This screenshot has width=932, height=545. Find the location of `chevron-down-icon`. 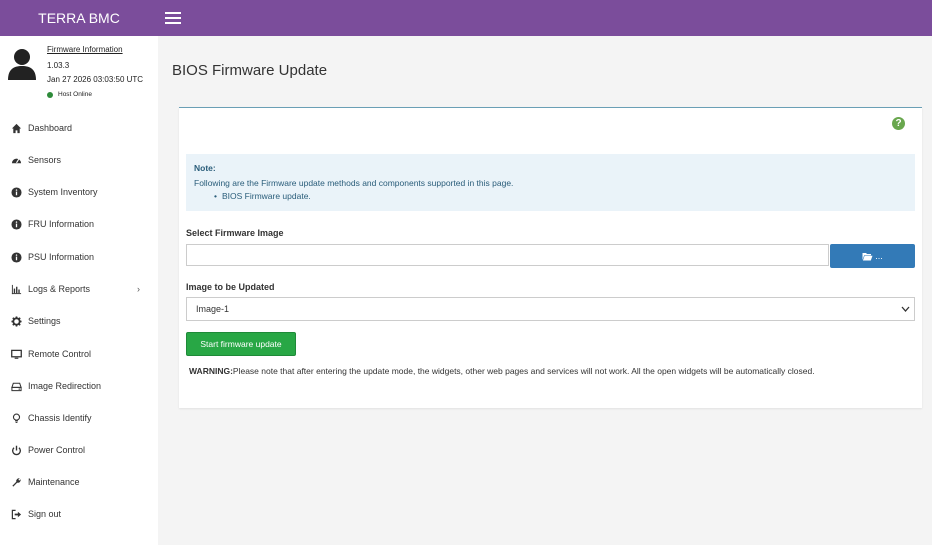

chevron-down-icon is located at coordinates (905, 309).